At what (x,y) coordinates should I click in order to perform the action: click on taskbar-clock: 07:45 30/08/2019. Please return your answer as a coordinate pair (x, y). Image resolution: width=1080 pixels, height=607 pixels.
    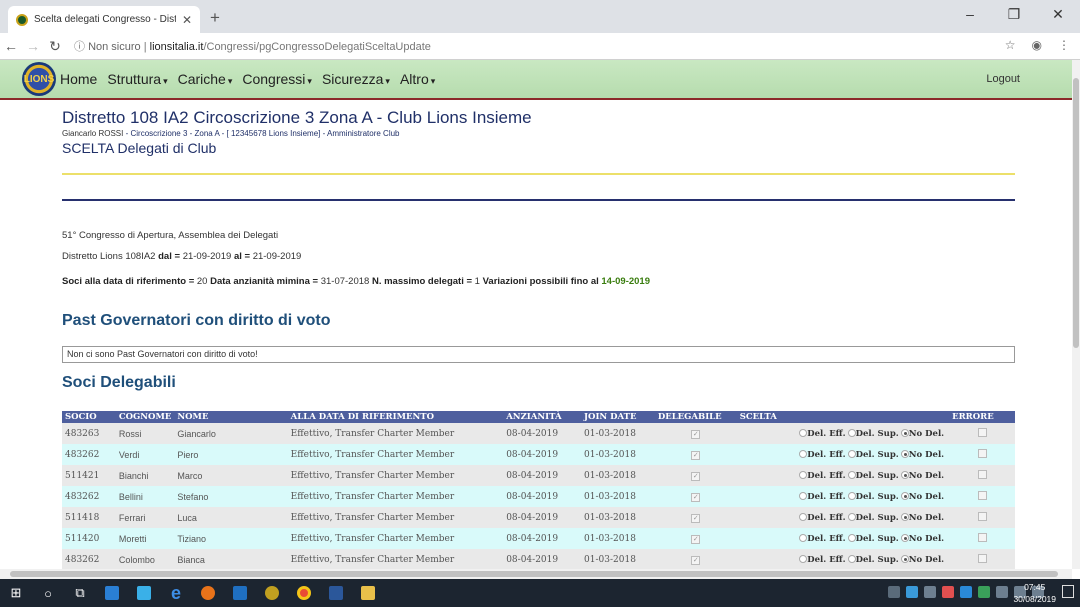
    Looking at the image, I should click on (1034, 593).